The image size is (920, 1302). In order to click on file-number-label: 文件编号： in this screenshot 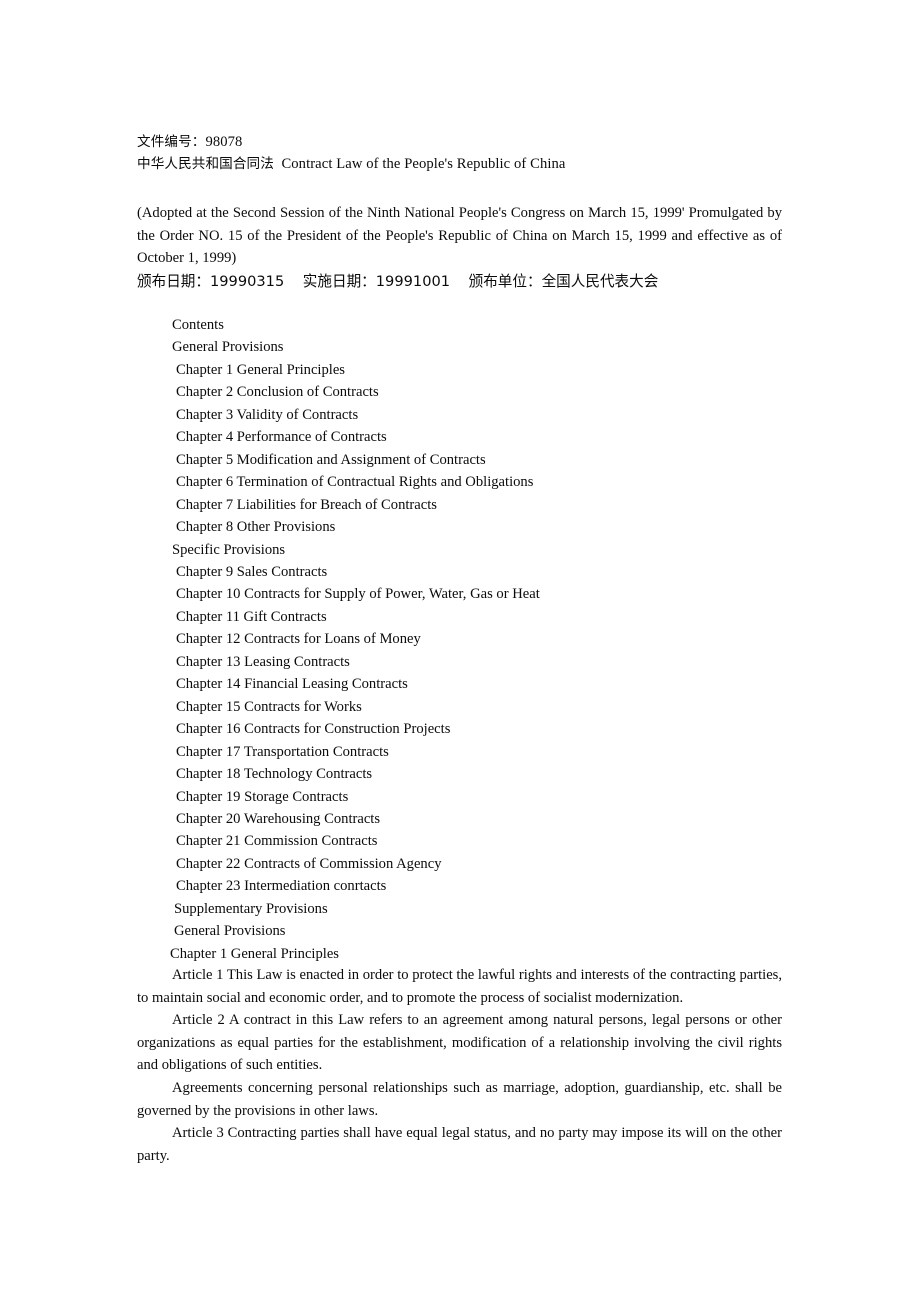, I will do `click(171, 142)`.